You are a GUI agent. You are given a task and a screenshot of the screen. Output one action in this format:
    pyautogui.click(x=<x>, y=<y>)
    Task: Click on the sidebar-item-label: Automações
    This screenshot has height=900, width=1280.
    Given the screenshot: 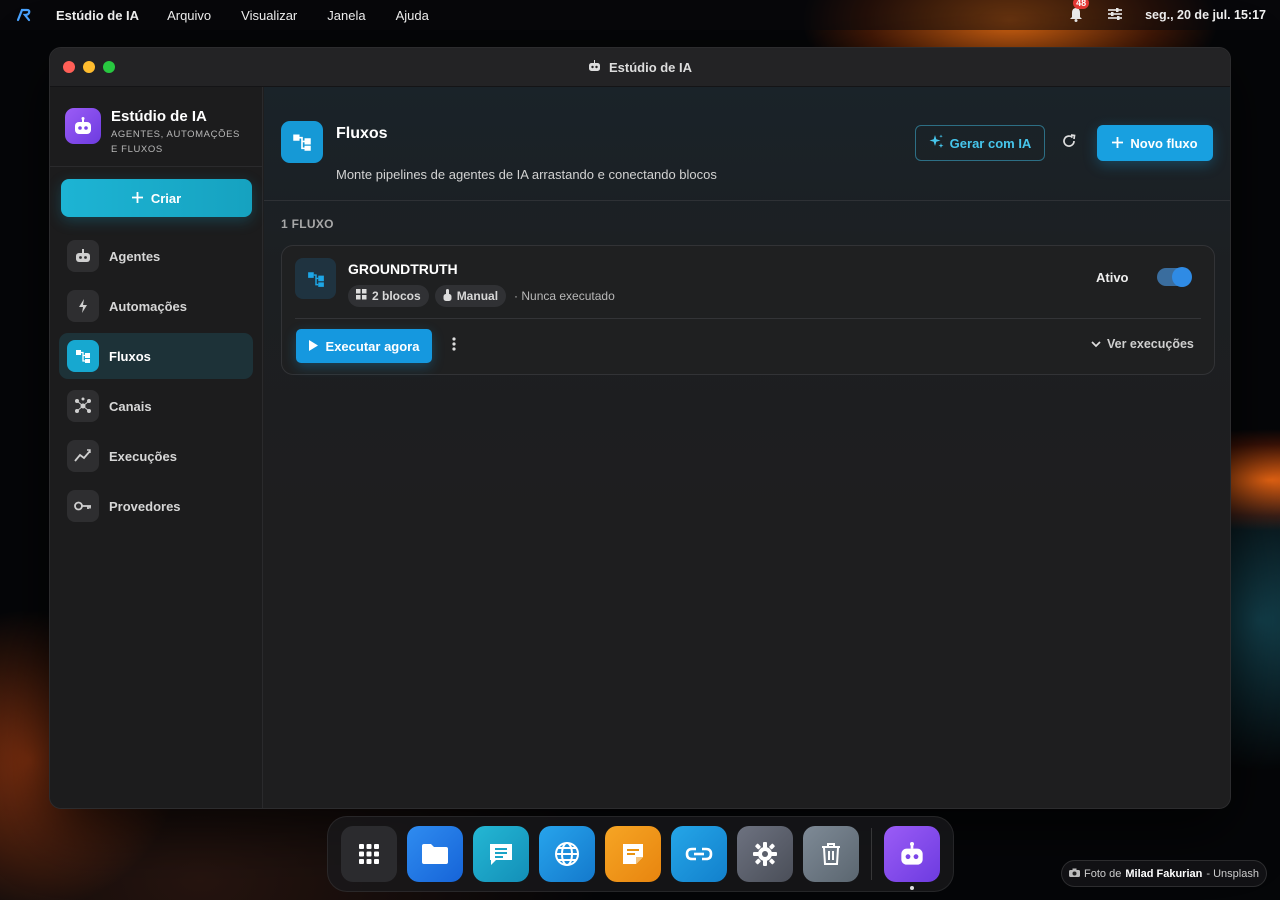 What is the action you would take?
    pyautogui.click(x=148, y=306)
    